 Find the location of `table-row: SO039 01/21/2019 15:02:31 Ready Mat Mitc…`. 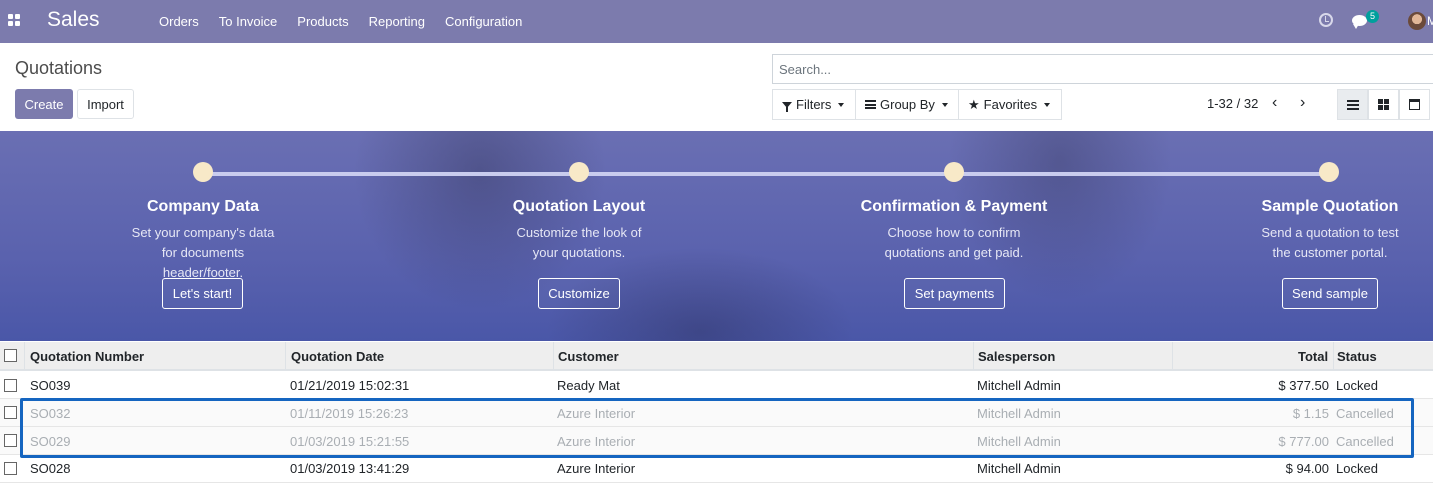

table-row: SO039 01/21/2019 15:02:31 Ready Mat Mitc… is located at coordinates (716, 385).